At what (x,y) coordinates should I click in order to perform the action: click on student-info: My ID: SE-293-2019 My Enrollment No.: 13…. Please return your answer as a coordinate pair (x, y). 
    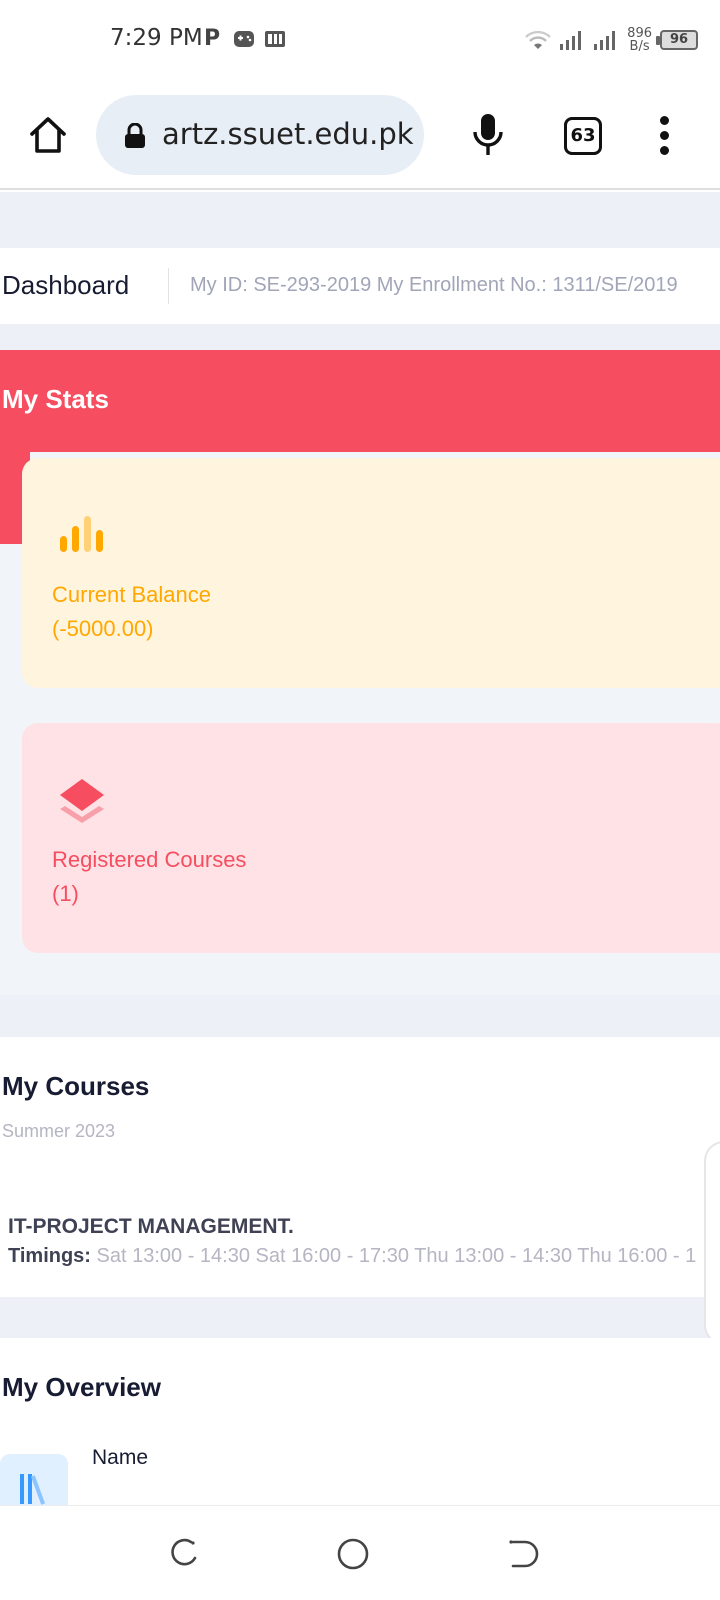
    Looking at the image, I should click on (434, 285).